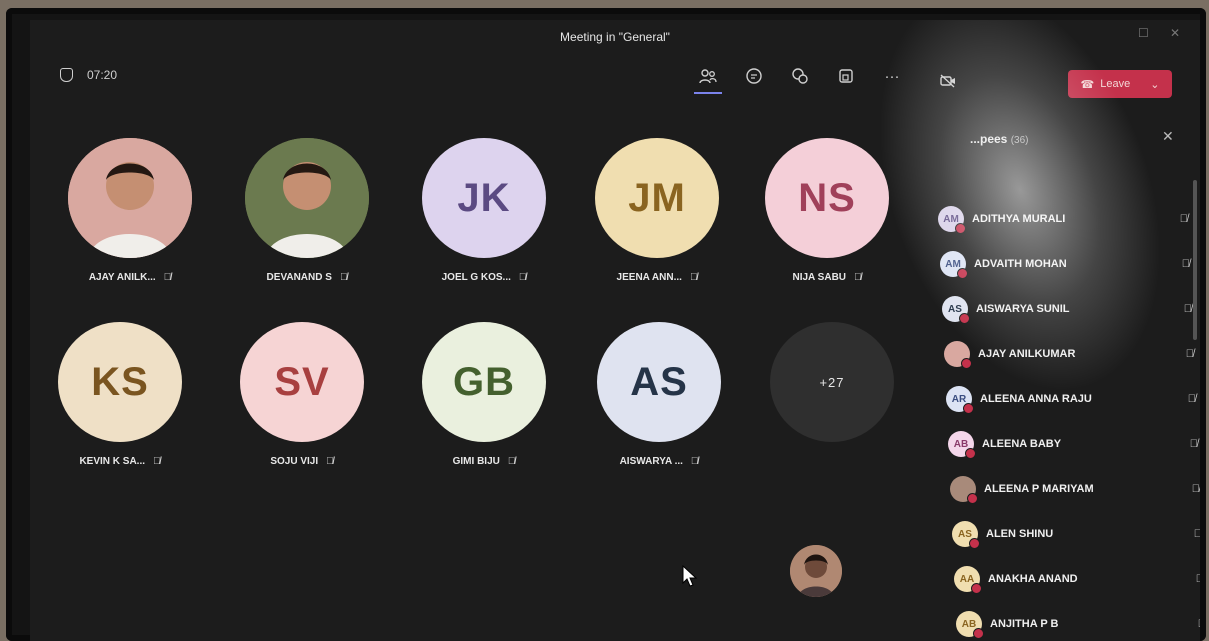 The height and width of the screenshot is (641, 1209). I want to click on meeting-timer: 07:20, so click(102, 75).